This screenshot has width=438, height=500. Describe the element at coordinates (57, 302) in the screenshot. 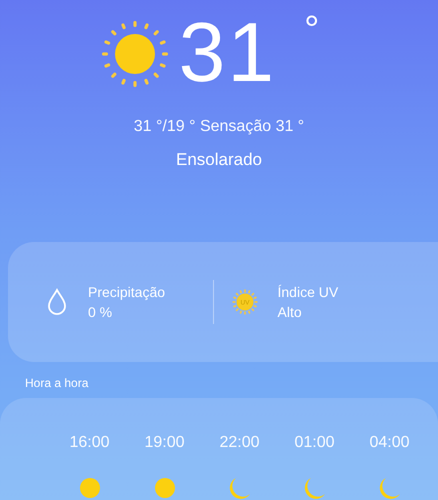

I see `drop-icon` at that location.